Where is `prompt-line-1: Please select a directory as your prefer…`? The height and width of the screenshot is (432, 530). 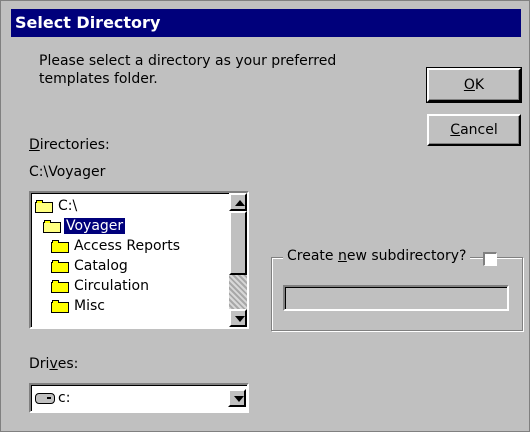
prompt-line-1: Please select a directory as your prefer… is located at coordinates (188, 61).